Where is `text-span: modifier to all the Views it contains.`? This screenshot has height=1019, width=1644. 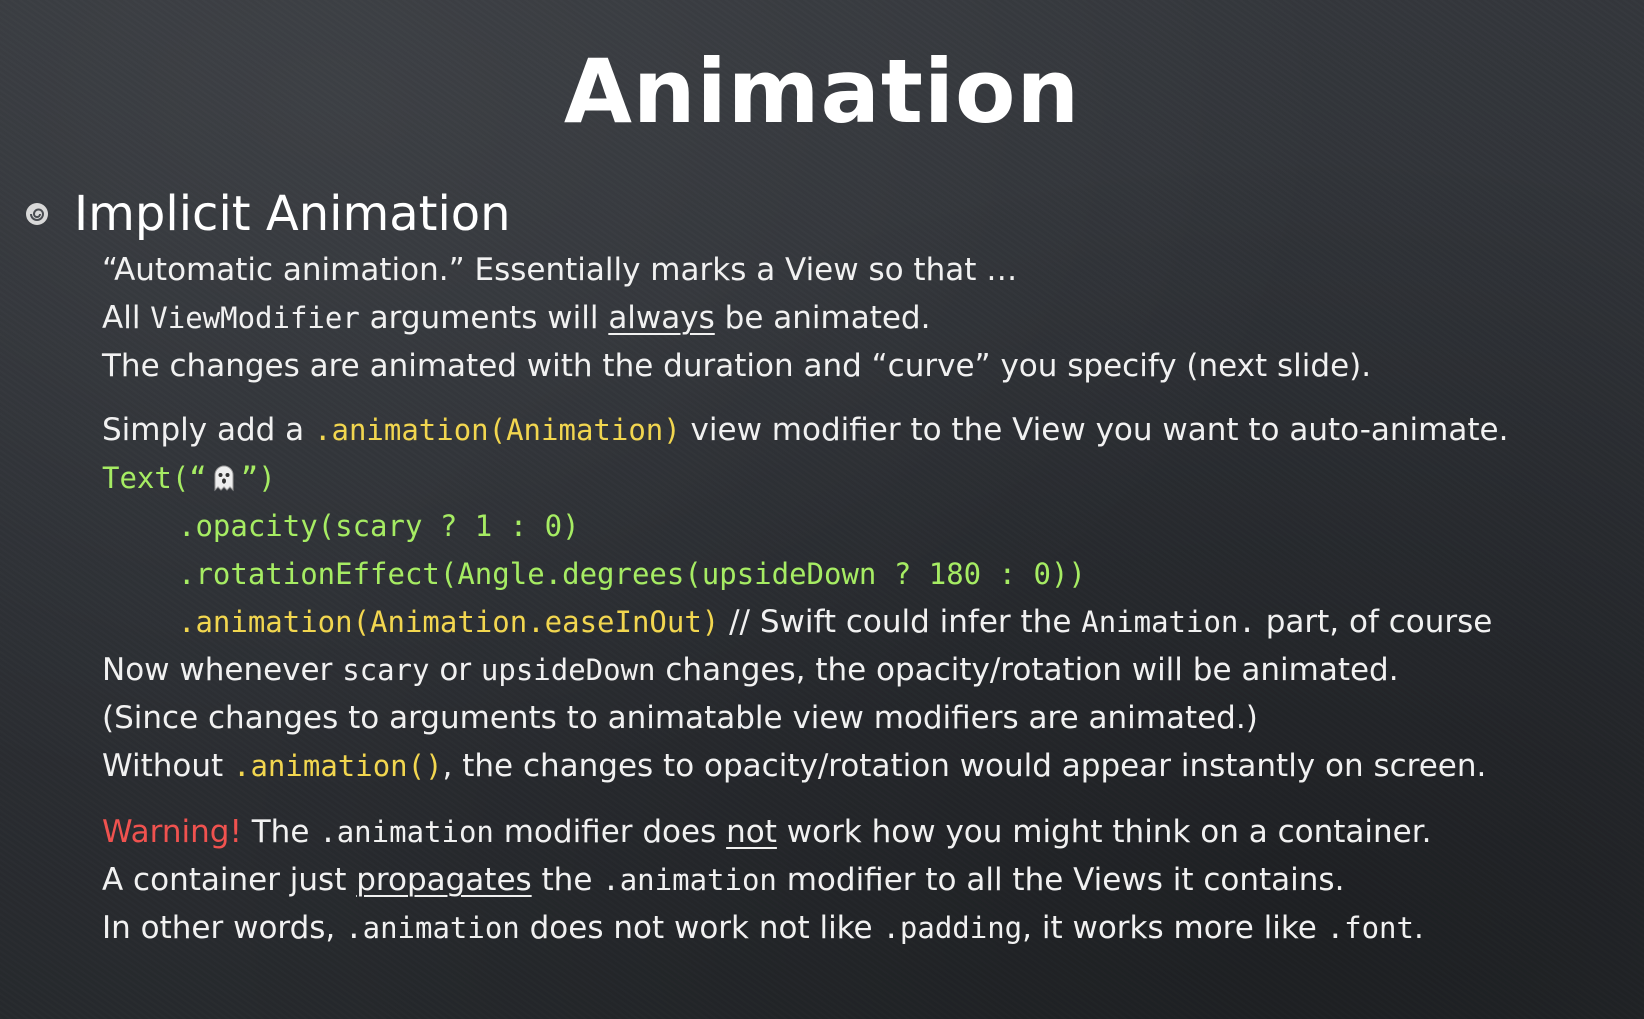
text-span: modifier to all the Views it contains. is located at coordinates (1060, 880).